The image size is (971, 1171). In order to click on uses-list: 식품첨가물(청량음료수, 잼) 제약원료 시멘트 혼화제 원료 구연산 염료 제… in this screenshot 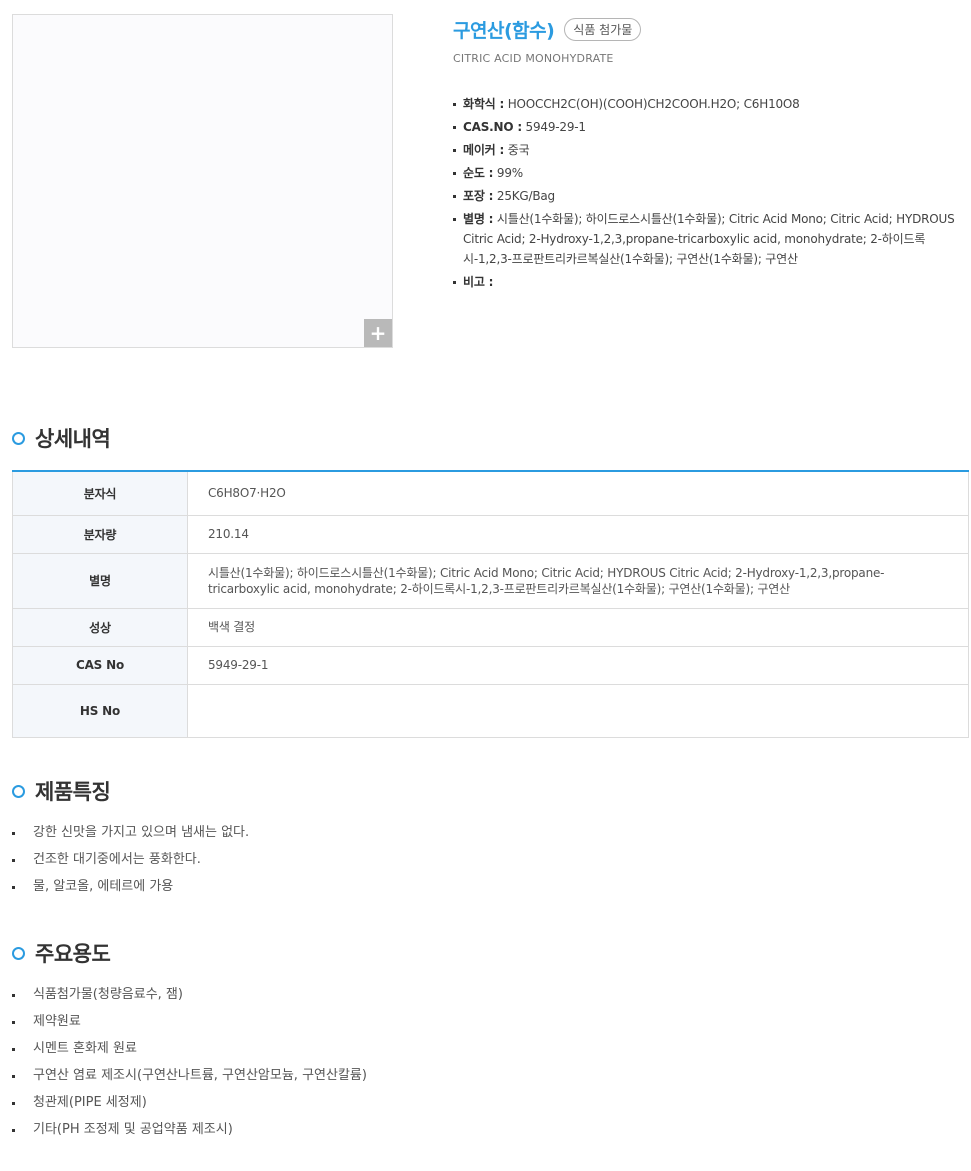, I will do `click(189, 1066)`.